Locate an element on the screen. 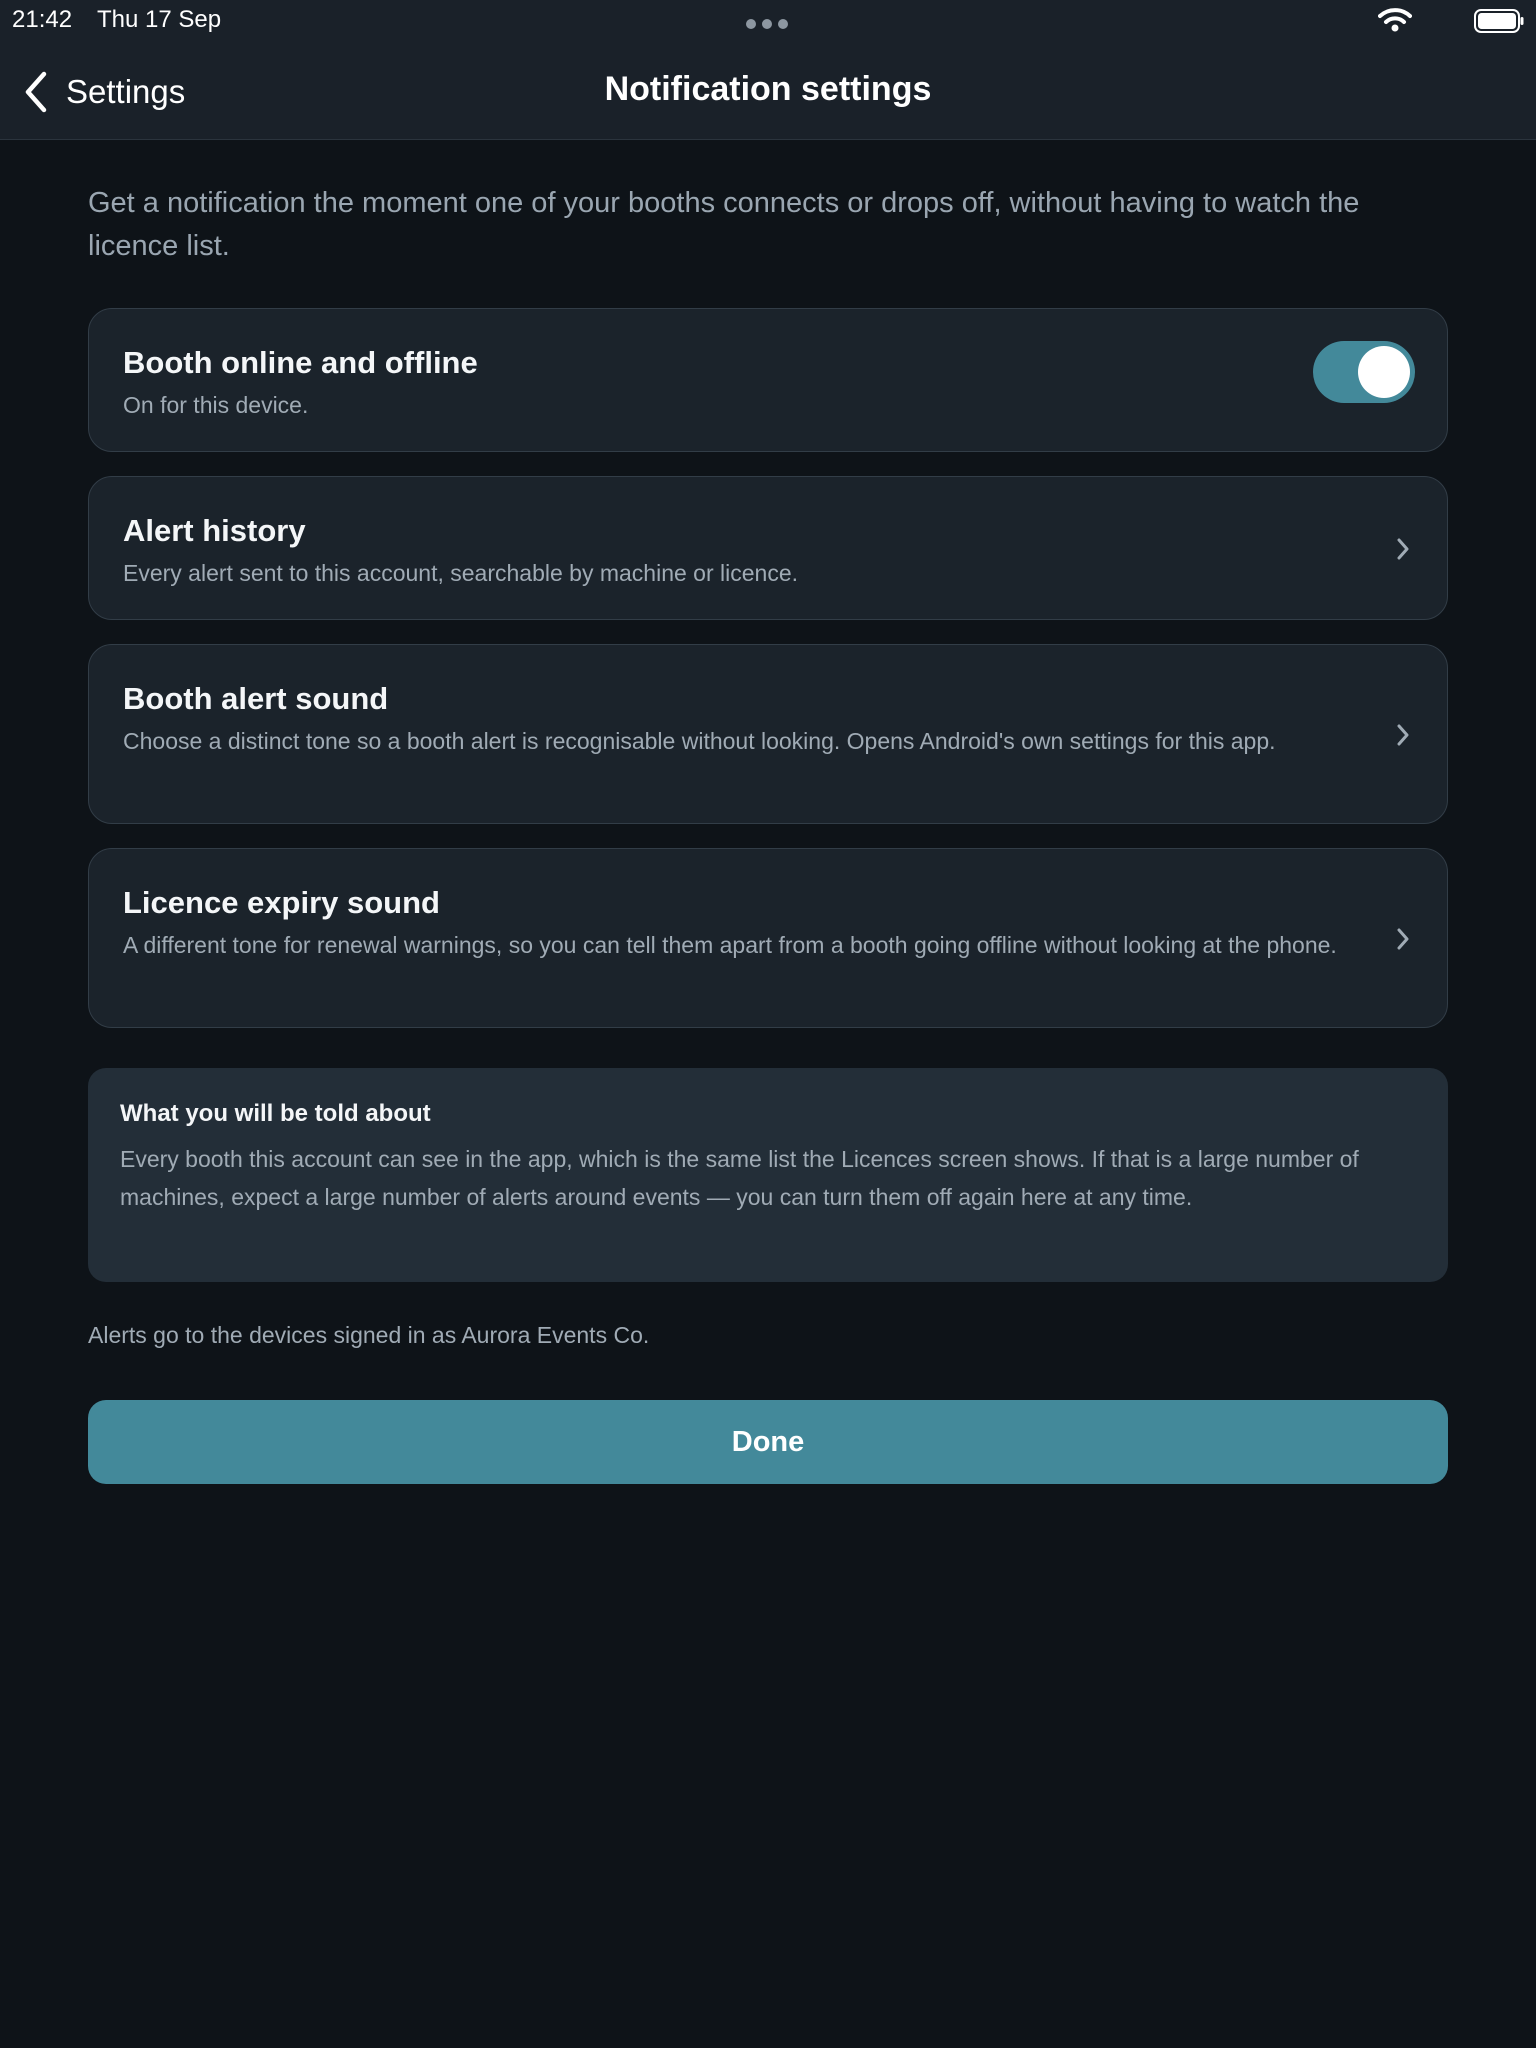 This screenshot has height=2048, width=1536. toggle-knob is located at coordinates (1384, 372).